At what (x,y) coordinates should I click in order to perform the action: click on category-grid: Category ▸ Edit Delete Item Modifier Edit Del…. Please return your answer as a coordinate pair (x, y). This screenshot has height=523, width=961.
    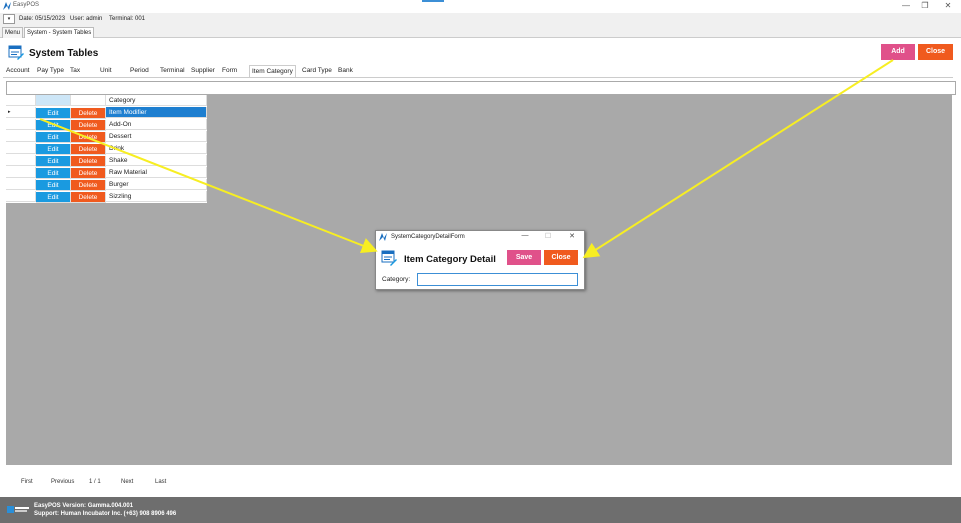
    Looking at the image, I should click on (106, 149).